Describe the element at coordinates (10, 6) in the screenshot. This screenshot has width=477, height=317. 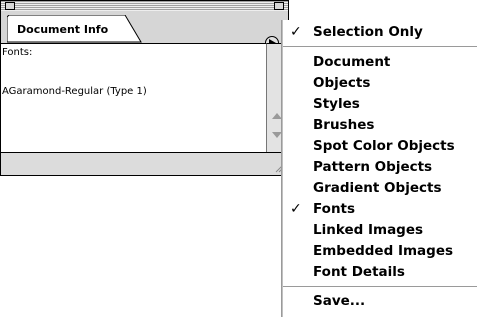
I see `close-box-icon` at that location.